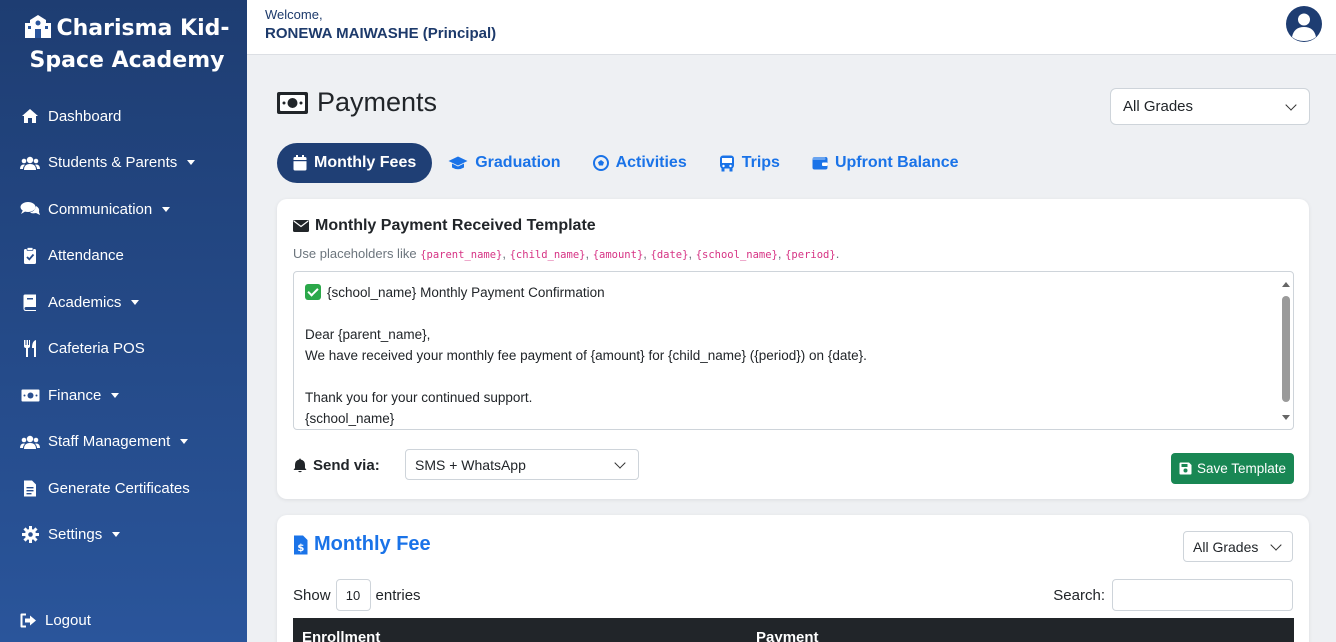 Image resolution: width=1336 pixels, height=642 pixels. I want to click on save-template-button: Save Template, so click(1232, 468).